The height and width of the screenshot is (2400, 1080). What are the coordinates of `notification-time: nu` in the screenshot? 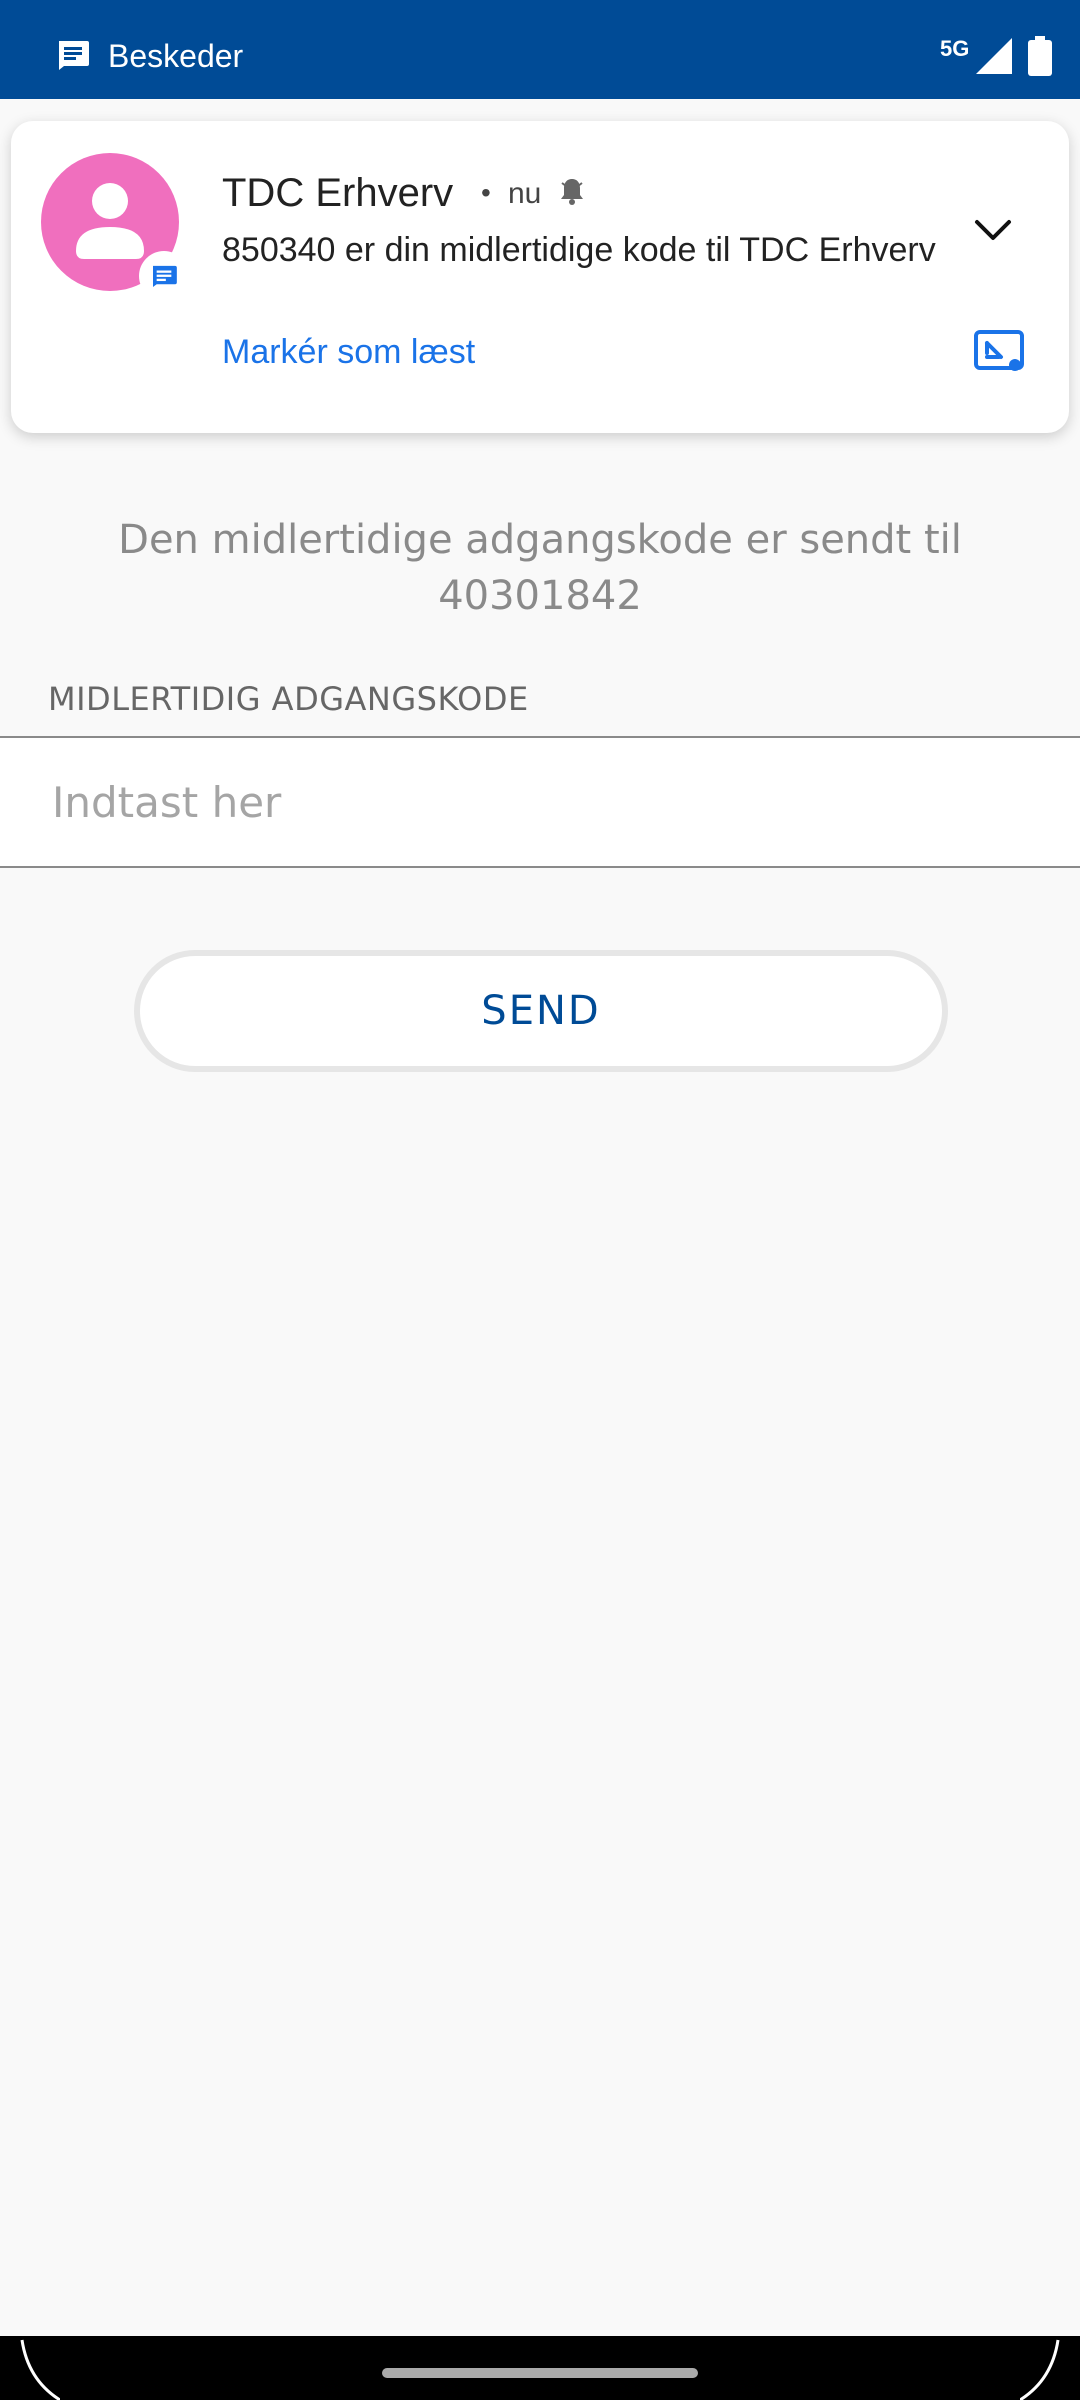 It's located at (525, 193).